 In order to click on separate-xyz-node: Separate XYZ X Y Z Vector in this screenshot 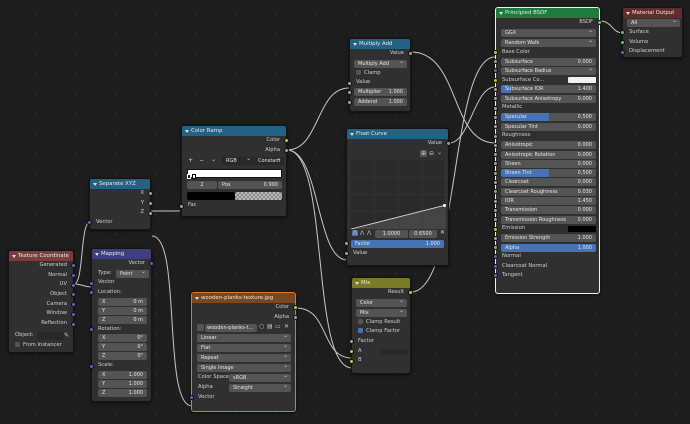, I will do `click(120, 204)`.